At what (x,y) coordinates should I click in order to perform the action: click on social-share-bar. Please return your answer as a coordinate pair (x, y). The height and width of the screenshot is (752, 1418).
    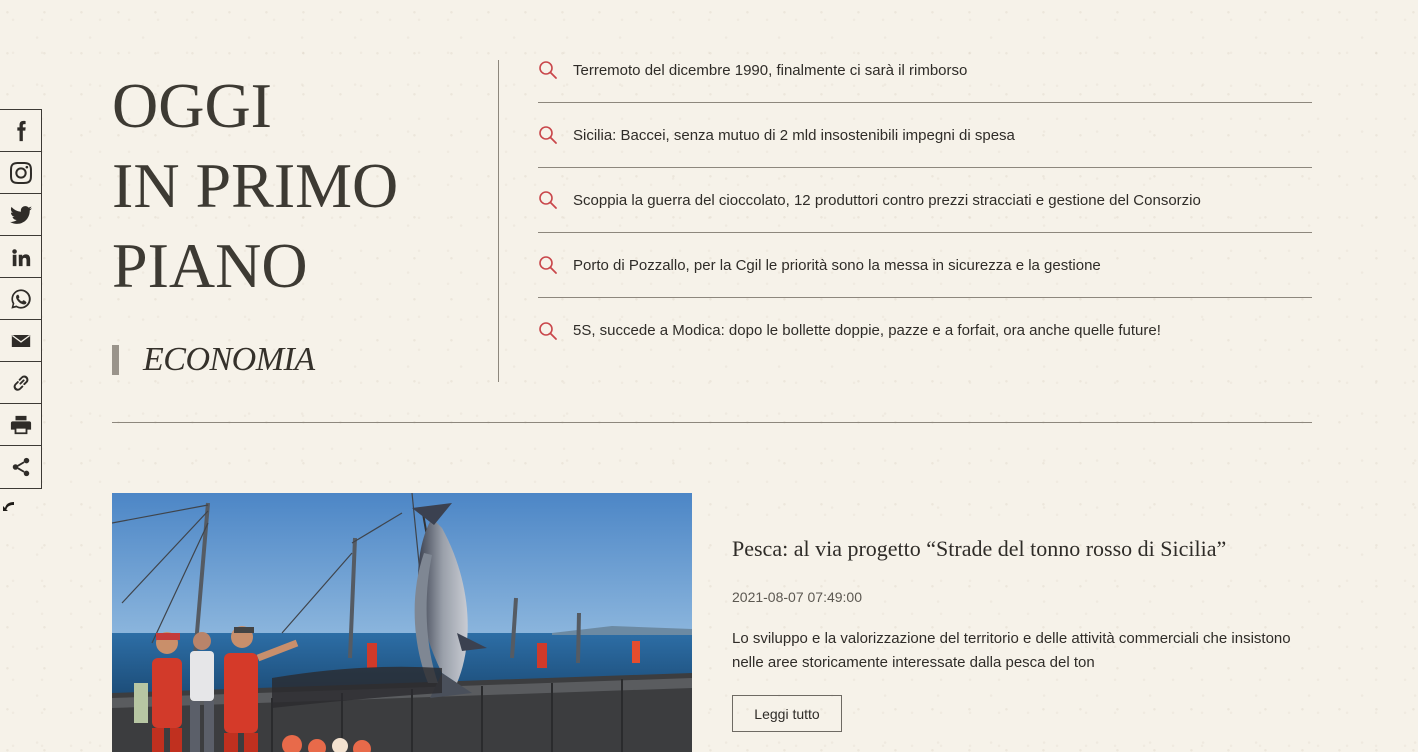
    Looking at the image, I should click on (21, 299).